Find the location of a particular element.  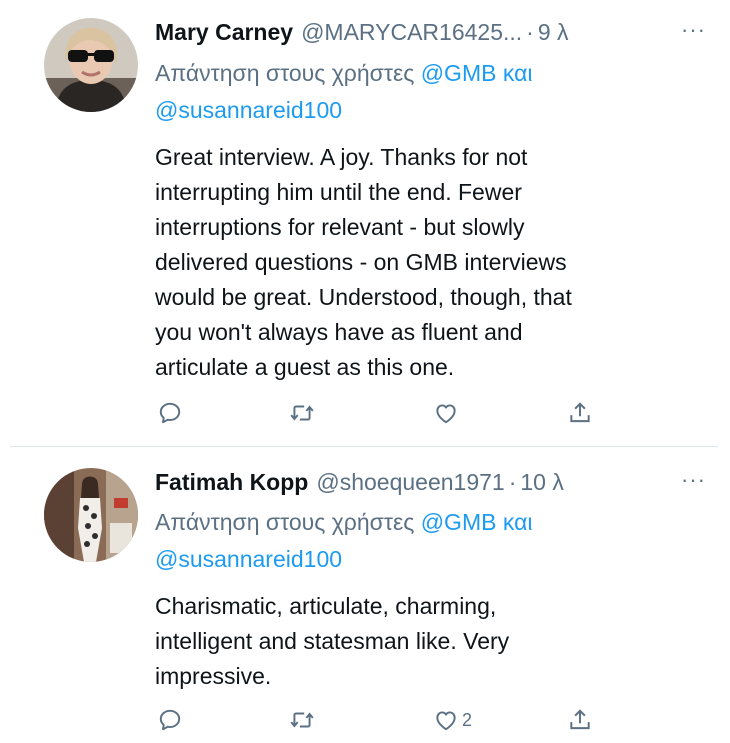

tweet-header: Mary Carney @MARYCAR16425... · 9 λ ··· is located at coordinates (430, 32).